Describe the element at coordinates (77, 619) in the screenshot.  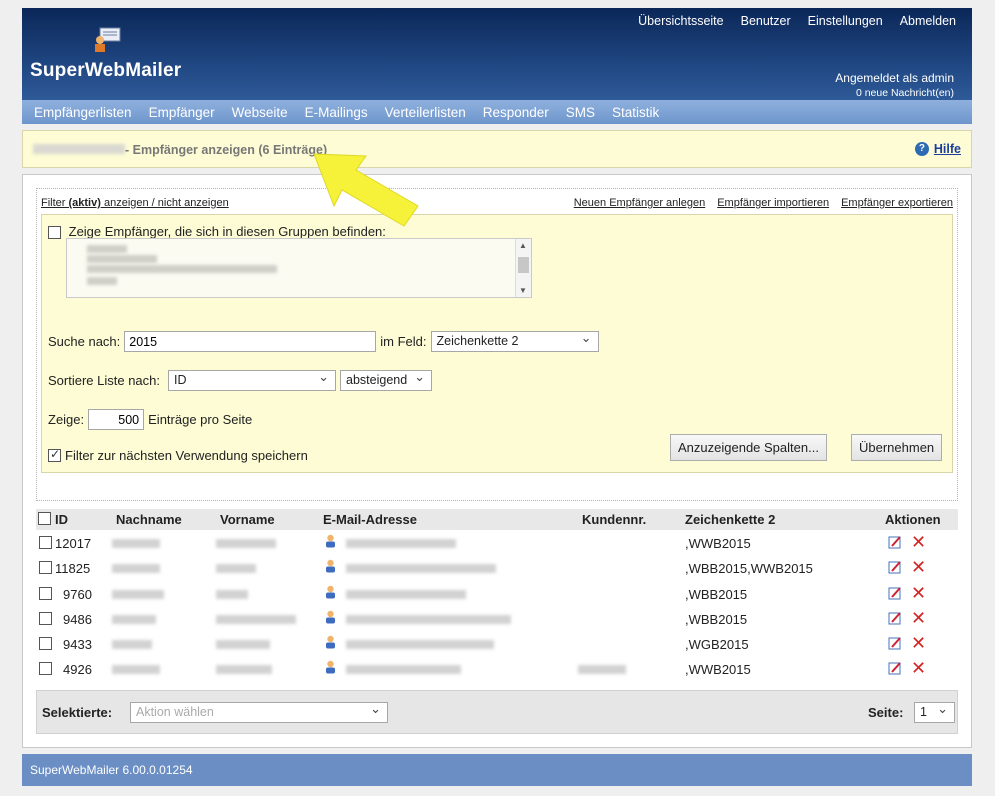
I see `row-id: 9486` at that location.